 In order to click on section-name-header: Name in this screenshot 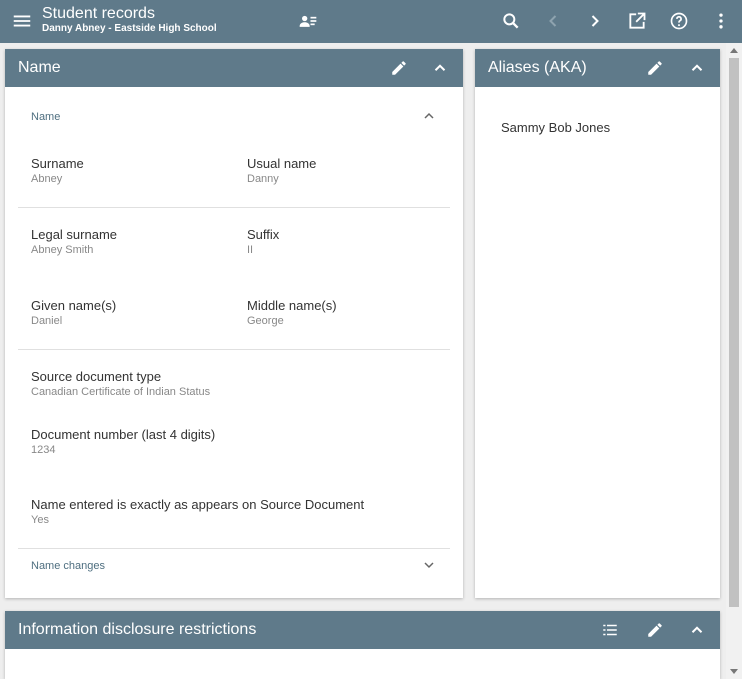, I will do `click(45, 117)`.